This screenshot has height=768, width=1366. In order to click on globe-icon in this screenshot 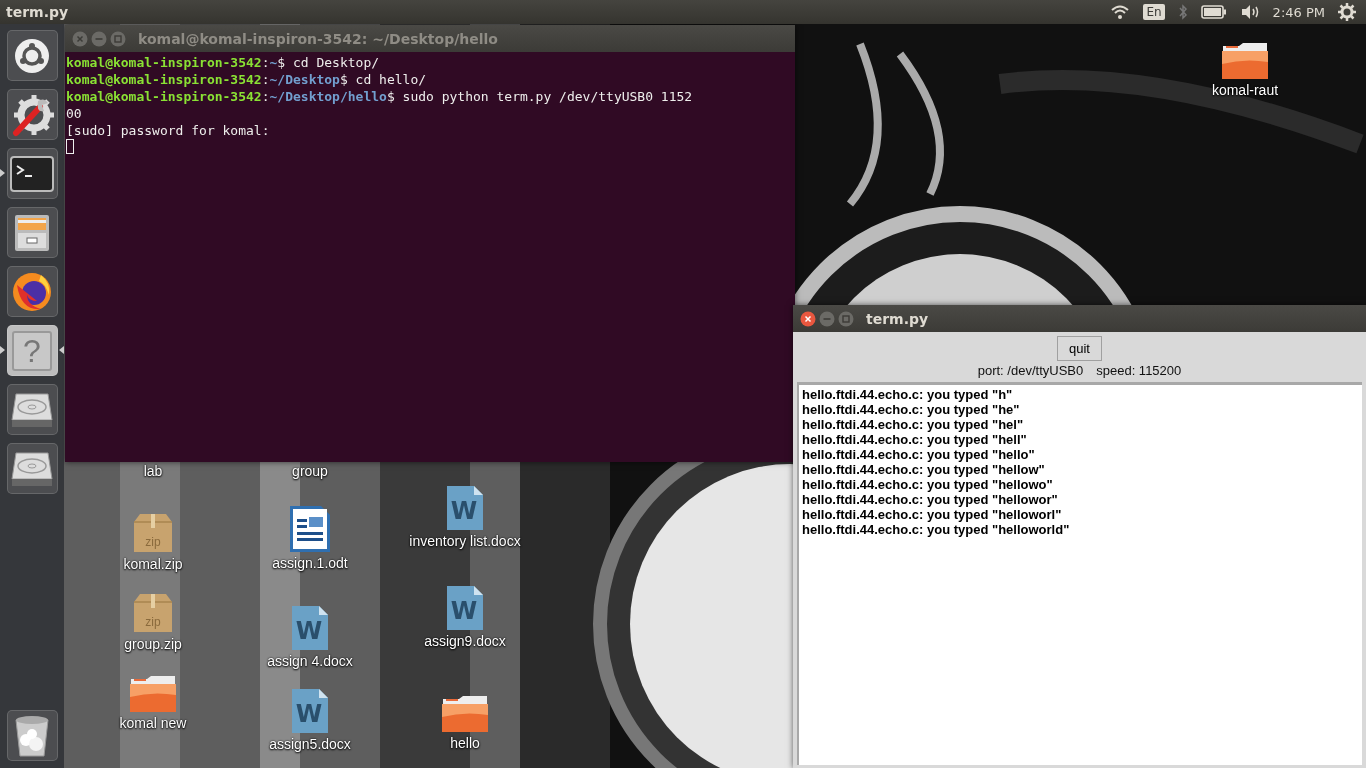, I will do `click(32, 291)`.